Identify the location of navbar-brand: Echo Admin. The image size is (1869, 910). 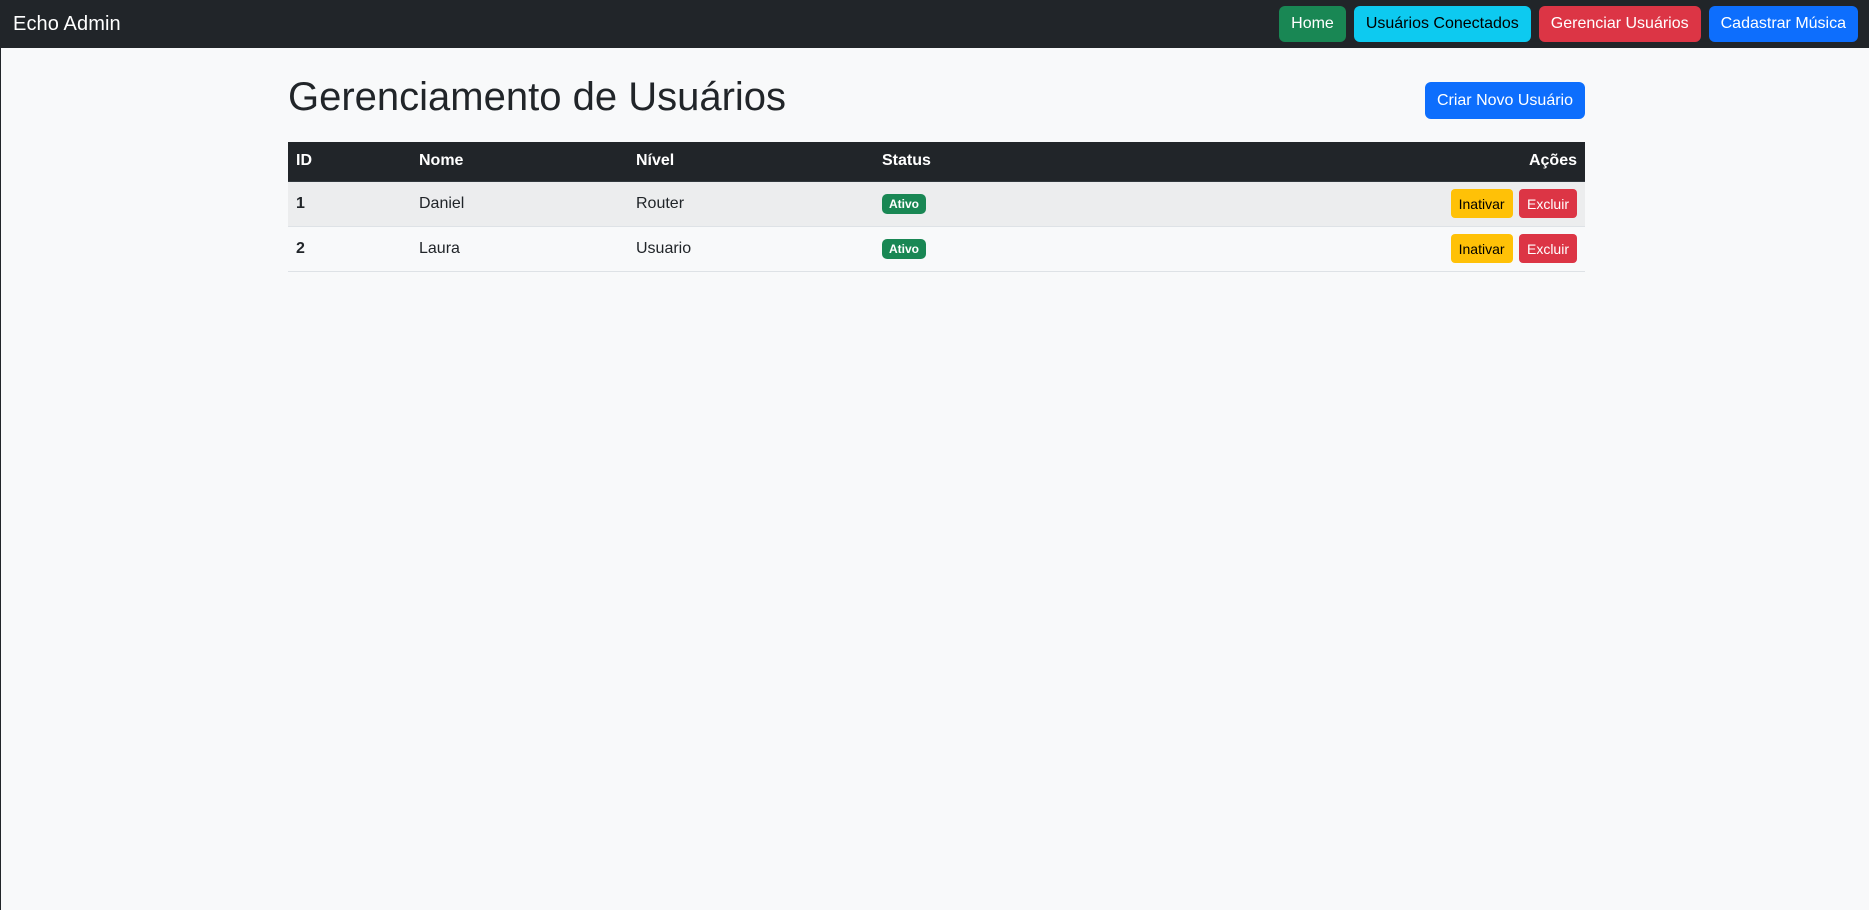
(67, 24).